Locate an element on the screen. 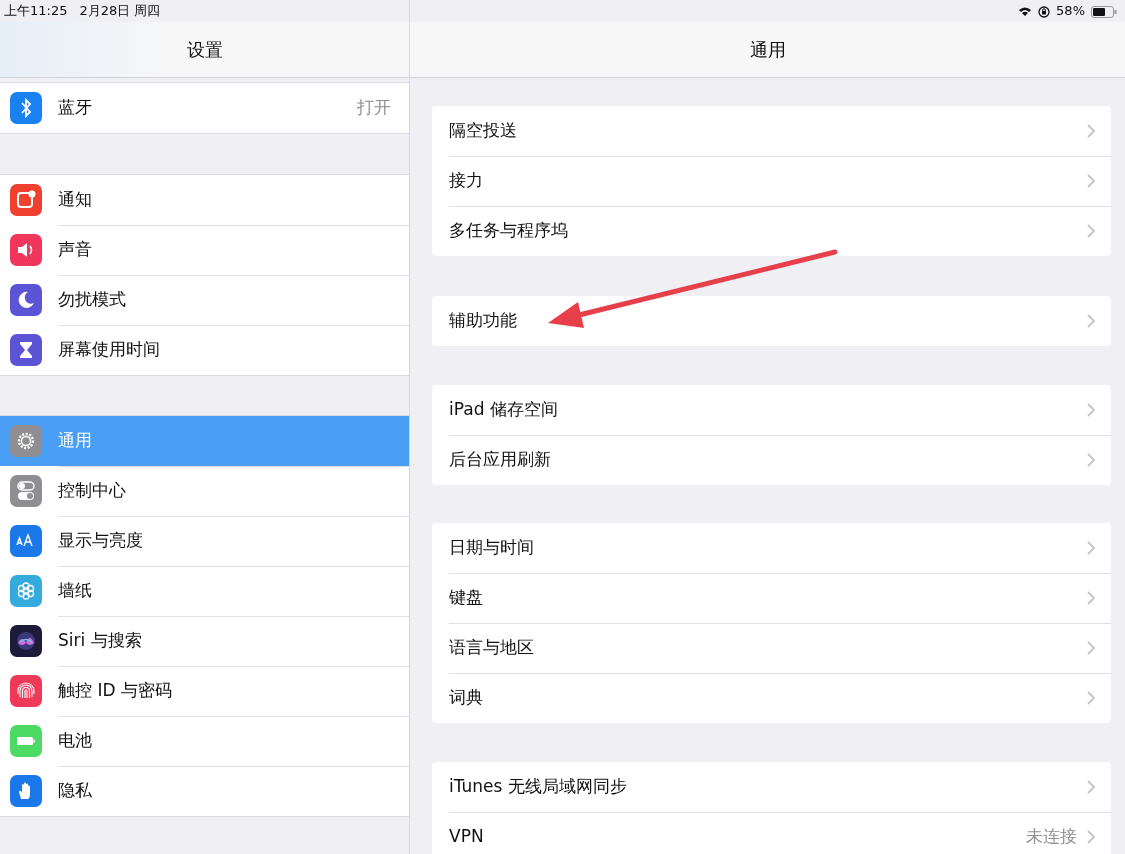 The width and height of the screenshot is (1125, 854). settings-item: 声音 is located at coordinates (204, 250).